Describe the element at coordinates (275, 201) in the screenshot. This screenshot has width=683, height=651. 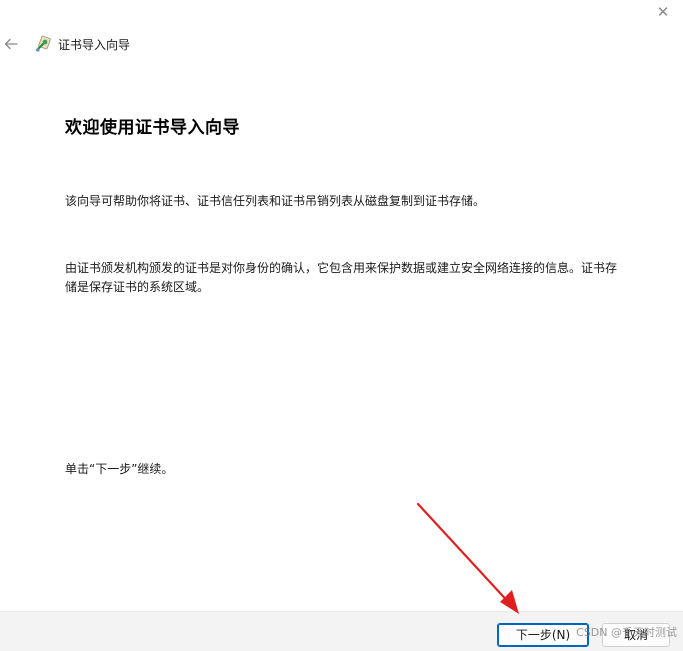
I see `intro-paragraph: 该向导可帮助你将证书、证书信任列表和证书吊销列表从磁盘复制到证书存储。` at that location.